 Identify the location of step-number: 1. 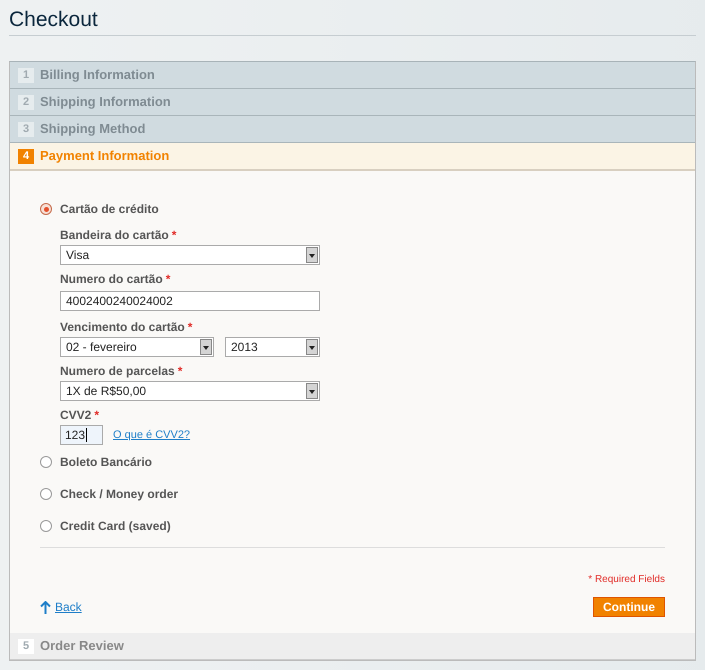
(26, 75).